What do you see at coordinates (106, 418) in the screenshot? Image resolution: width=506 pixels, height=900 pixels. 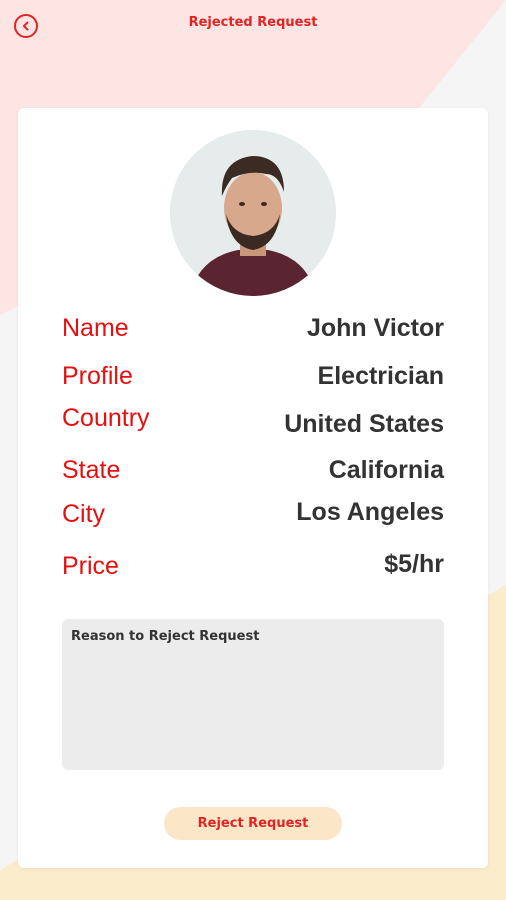 I see `country-label: Country` at bounding box center [106, 418].